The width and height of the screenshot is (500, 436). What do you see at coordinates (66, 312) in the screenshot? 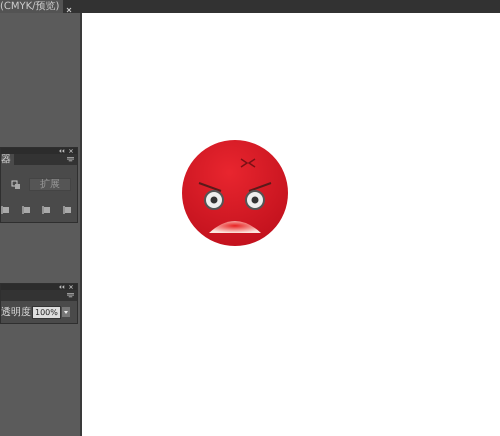
I see `dropdown-icon` at bounding box center [66, 312].